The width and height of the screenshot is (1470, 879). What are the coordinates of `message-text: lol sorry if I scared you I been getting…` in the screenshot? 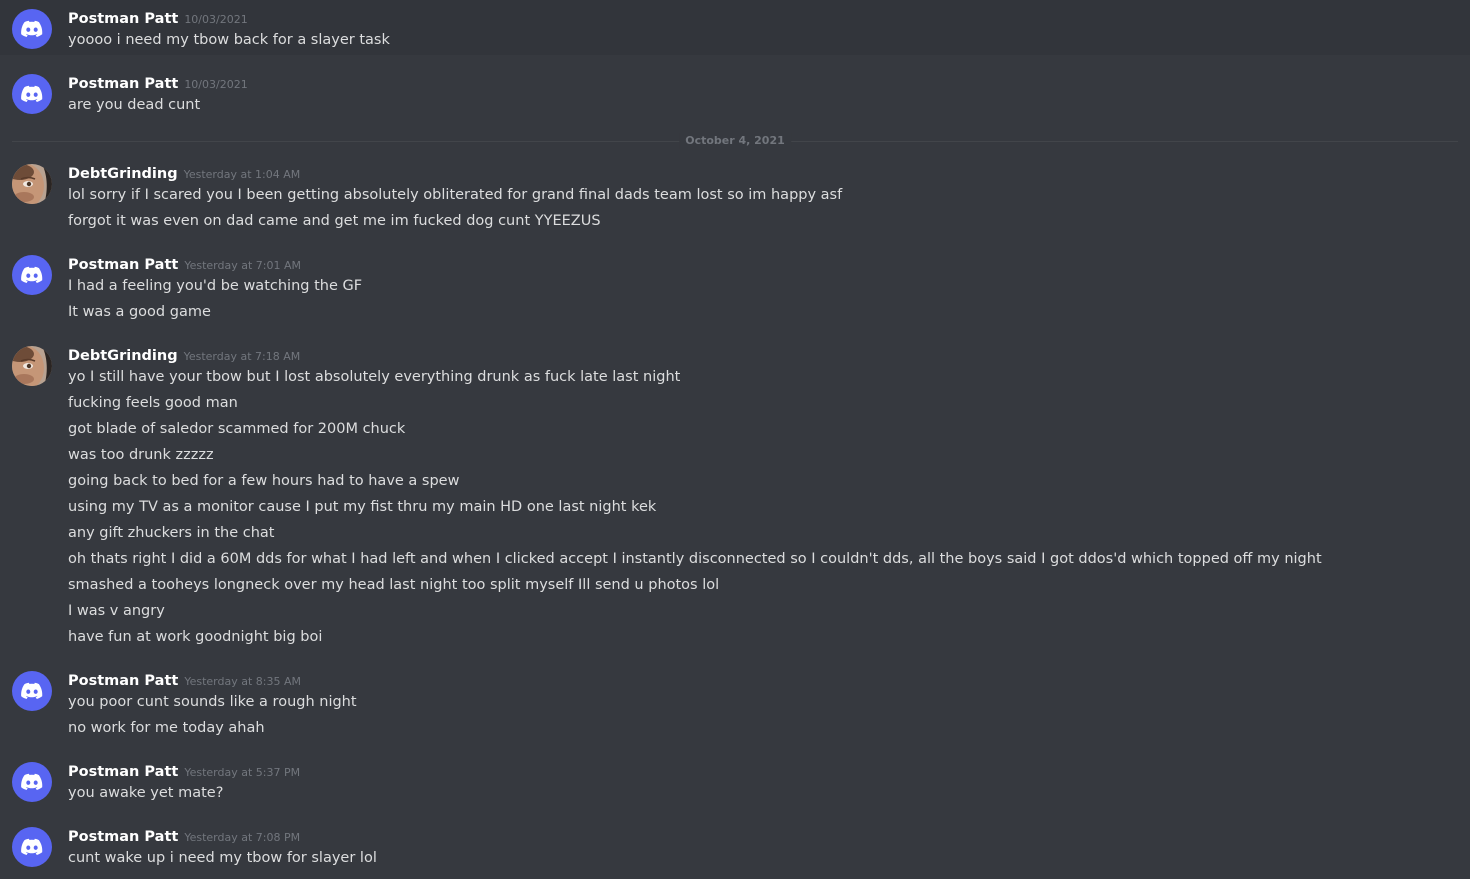 It's located at (455, 195).